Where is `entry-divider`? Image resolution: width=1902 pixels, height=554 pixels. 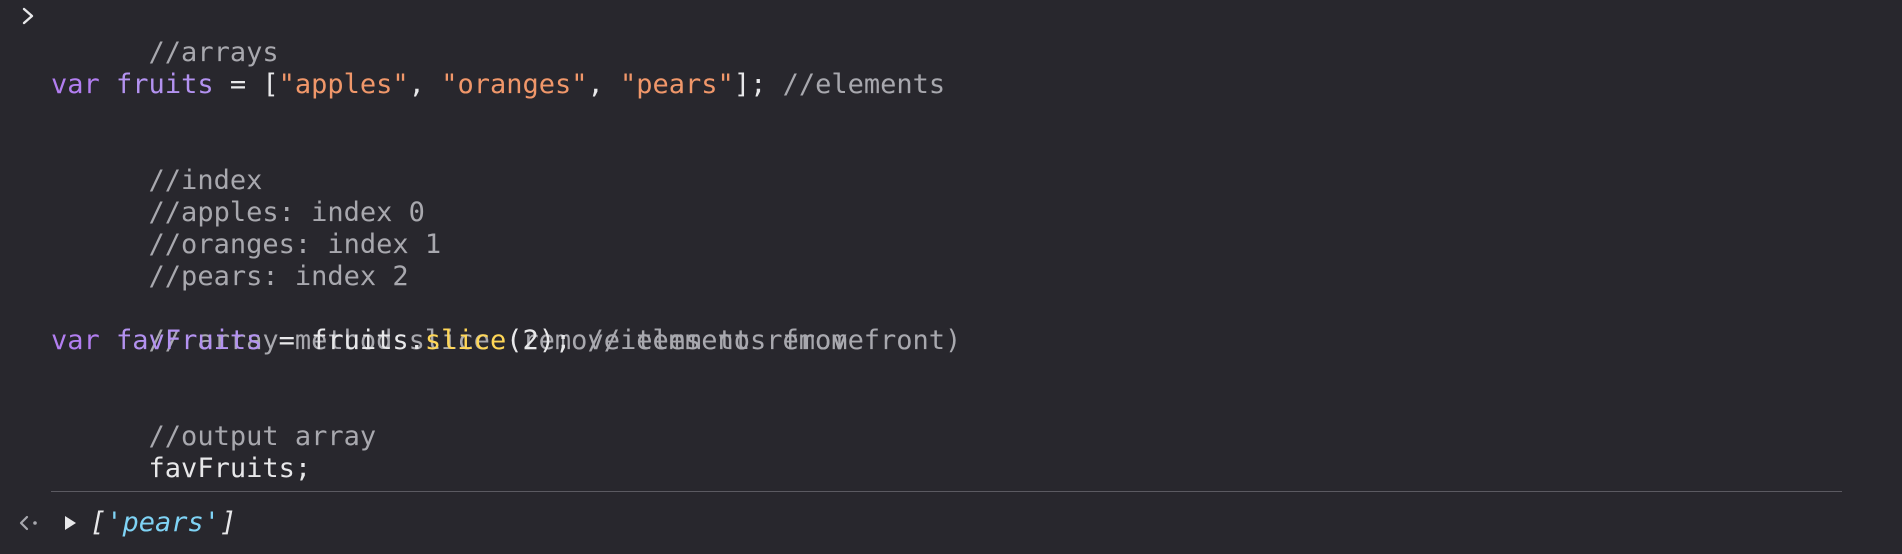 entry-divider is located at coordinates (946, 491).